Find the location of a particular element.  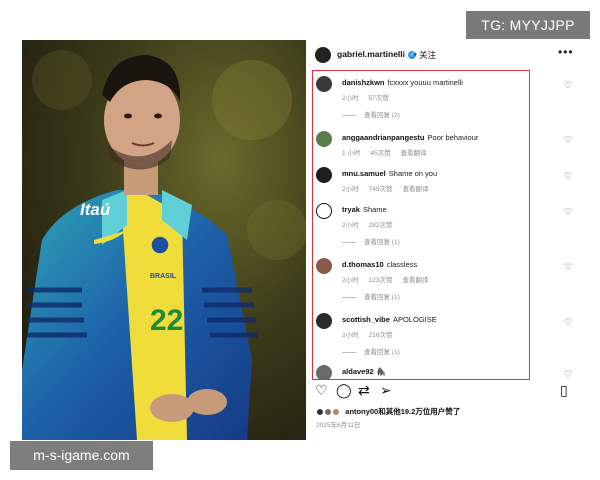

author-username: gabriel.martinelli ✓ is located at coordinates (377, 54).